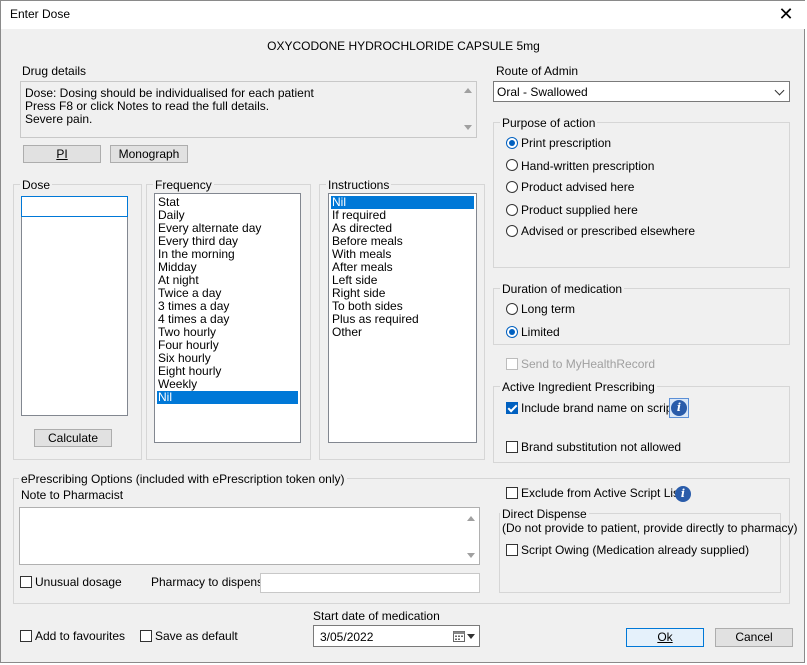 This screenshot has width=807, height=665. Describe the element at coordinates (36, 185) in the screenshot. I see `dose-label: Dose` at that location.